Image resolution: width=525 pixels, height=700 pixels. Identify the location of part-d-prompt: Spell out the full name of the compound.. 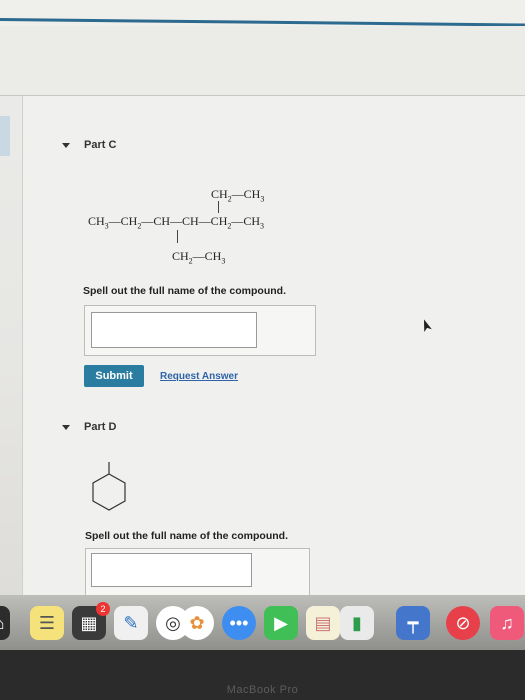
(186, 536).